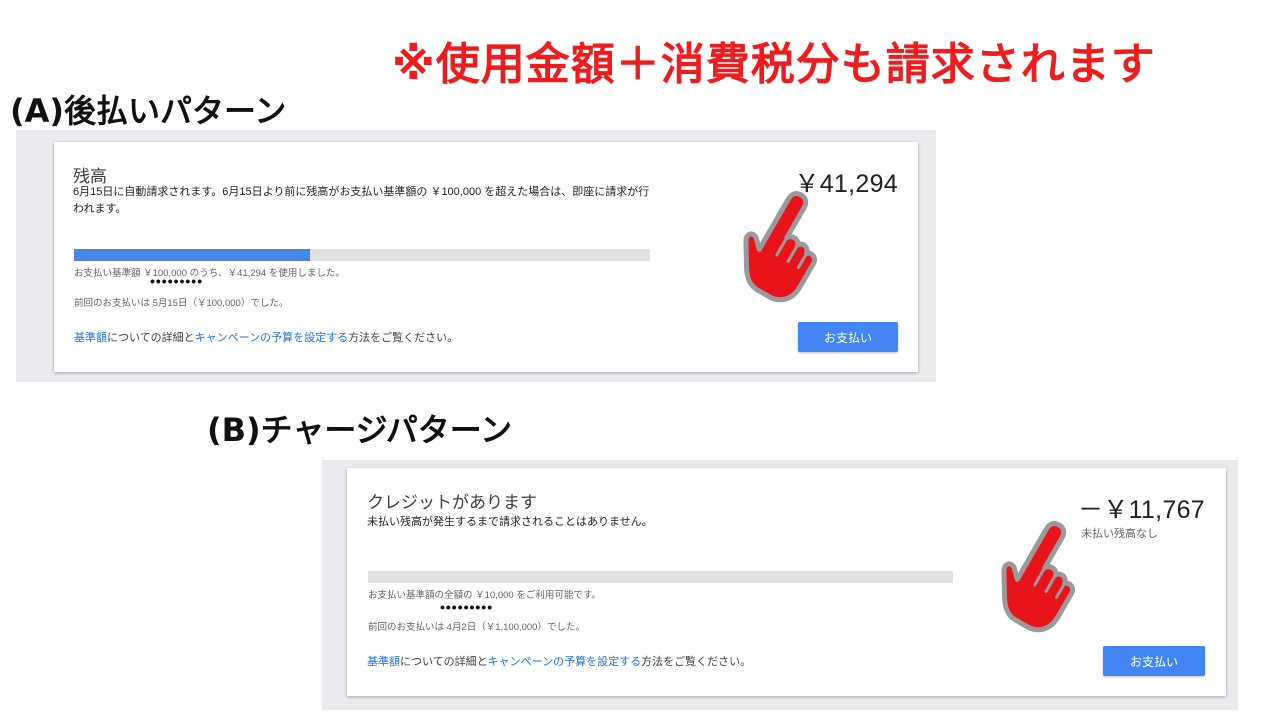 The width and height of the screenshot is (1280, 720). What do you see at coordinates (148, 111) in the screenshot?
I see `pattern-a-label: (A)後払いパターン` at bounding box center [148, 111].